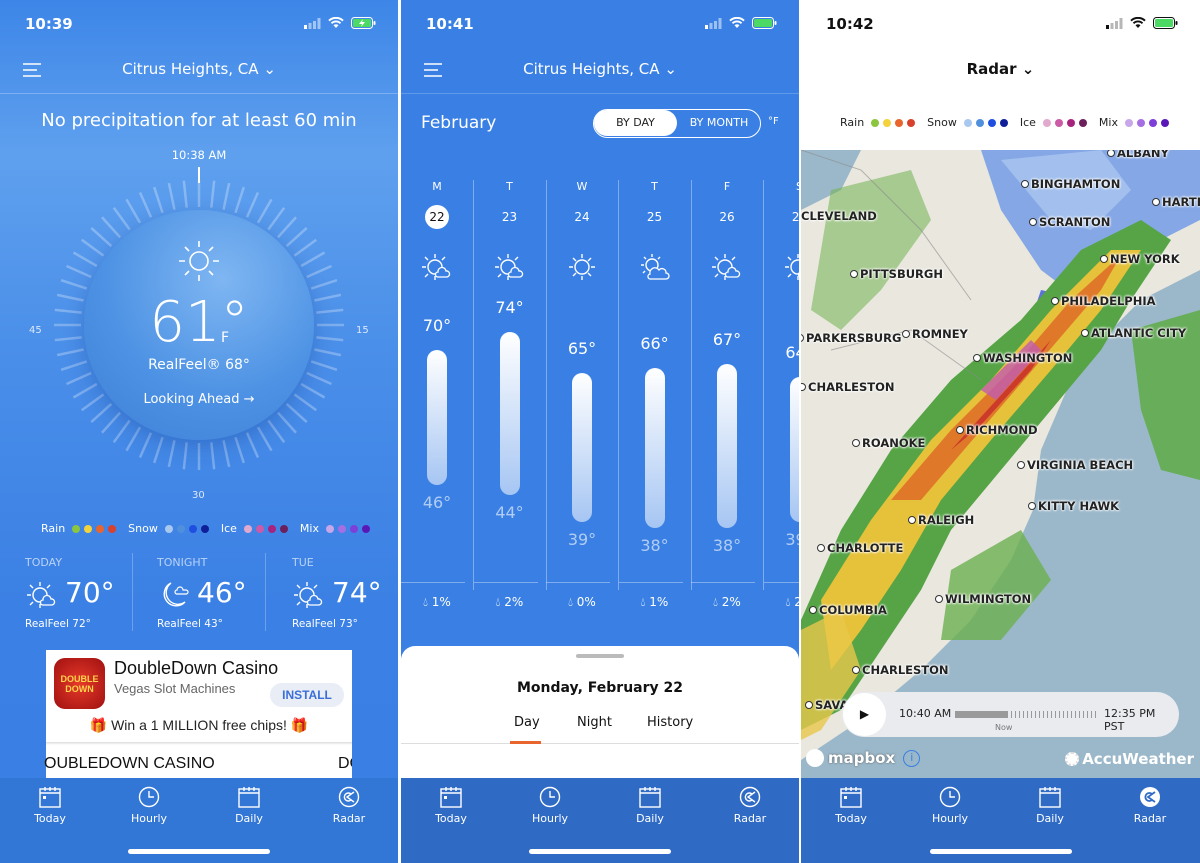  I want to click on toggle-by-day: BY DAY, so click(635, 123).